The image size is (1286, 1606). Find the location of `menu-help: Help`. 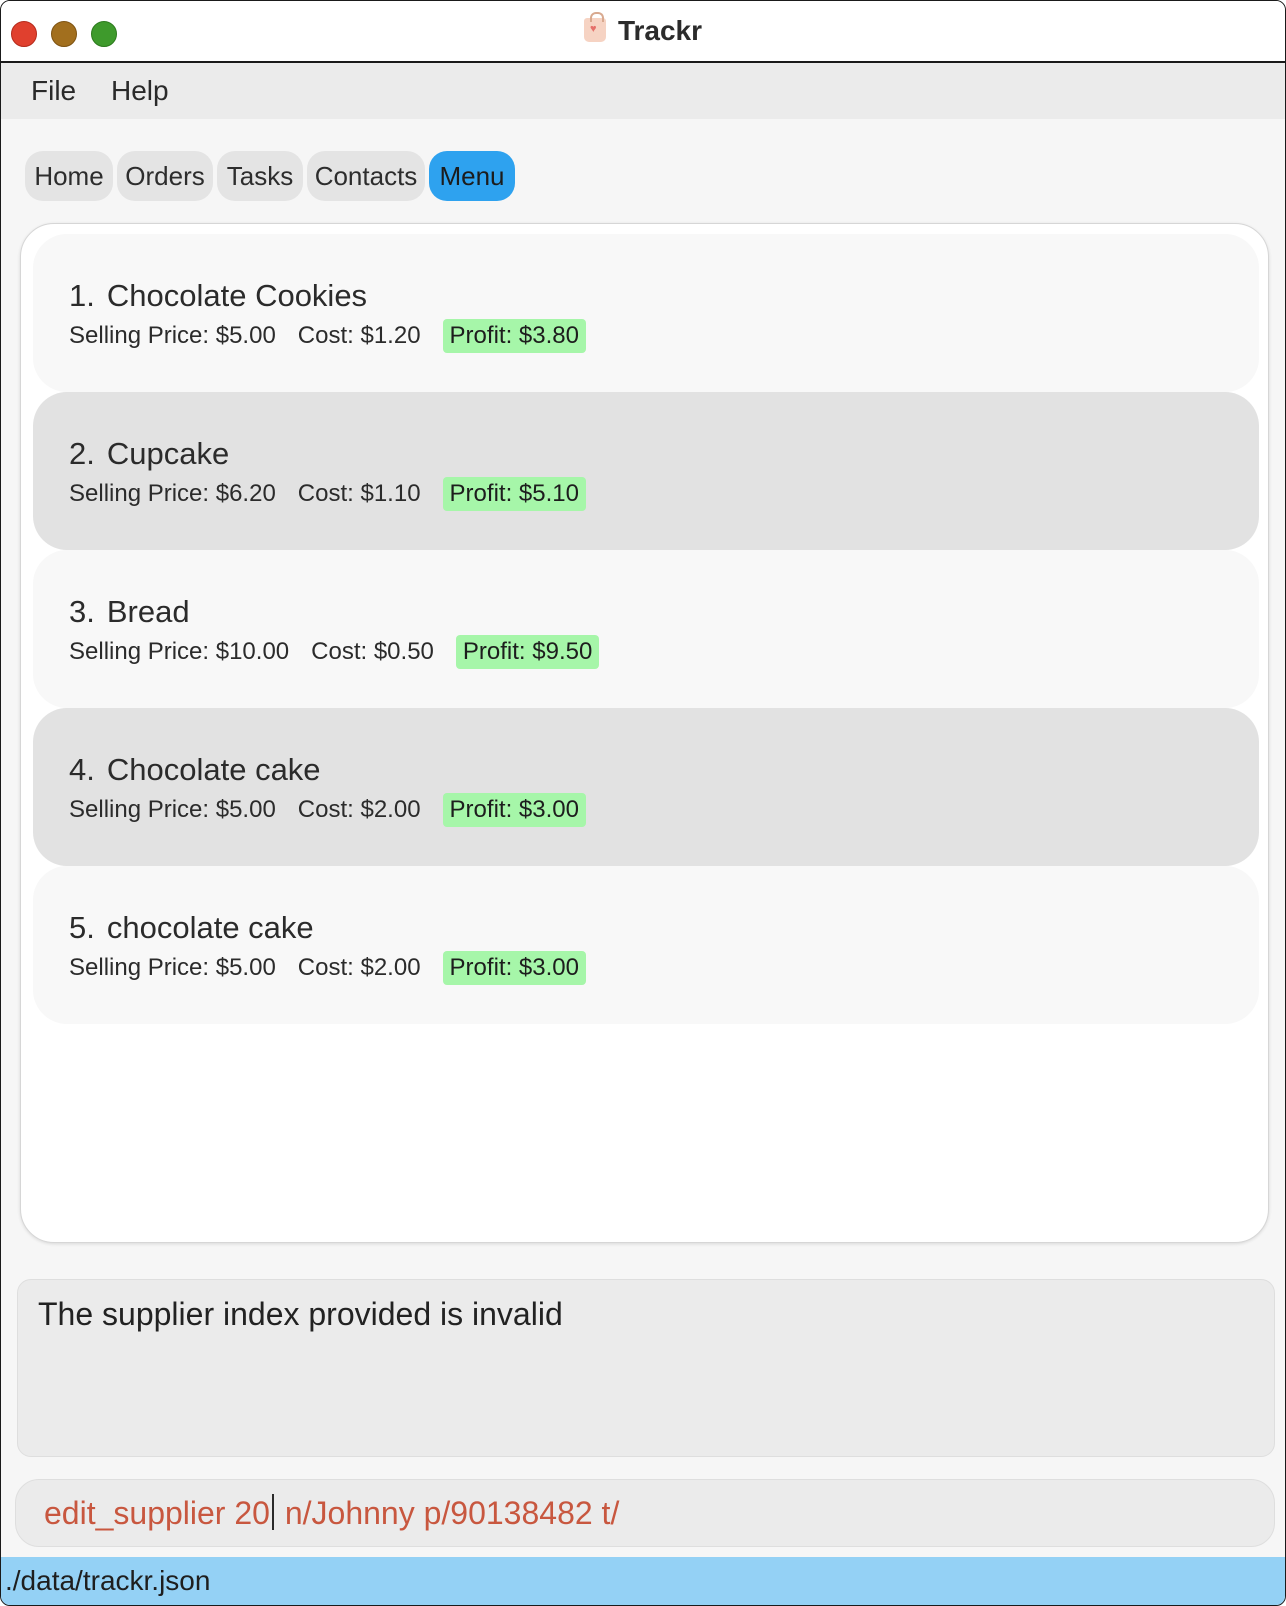

menu-help: Help is located at coordinates (140, 91).